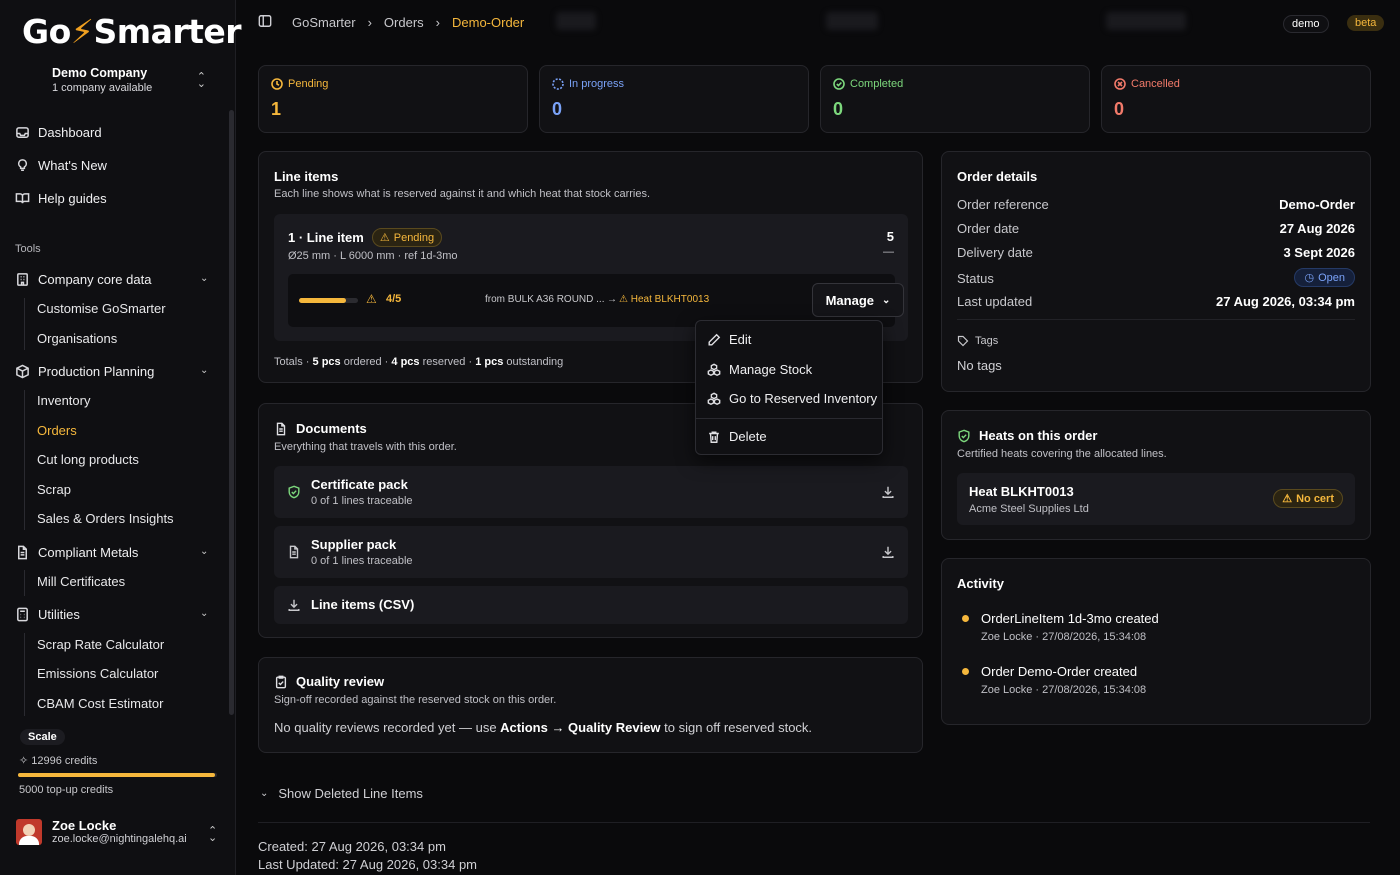  I want to click on stat-completed-value: 0, so click(838, 109).